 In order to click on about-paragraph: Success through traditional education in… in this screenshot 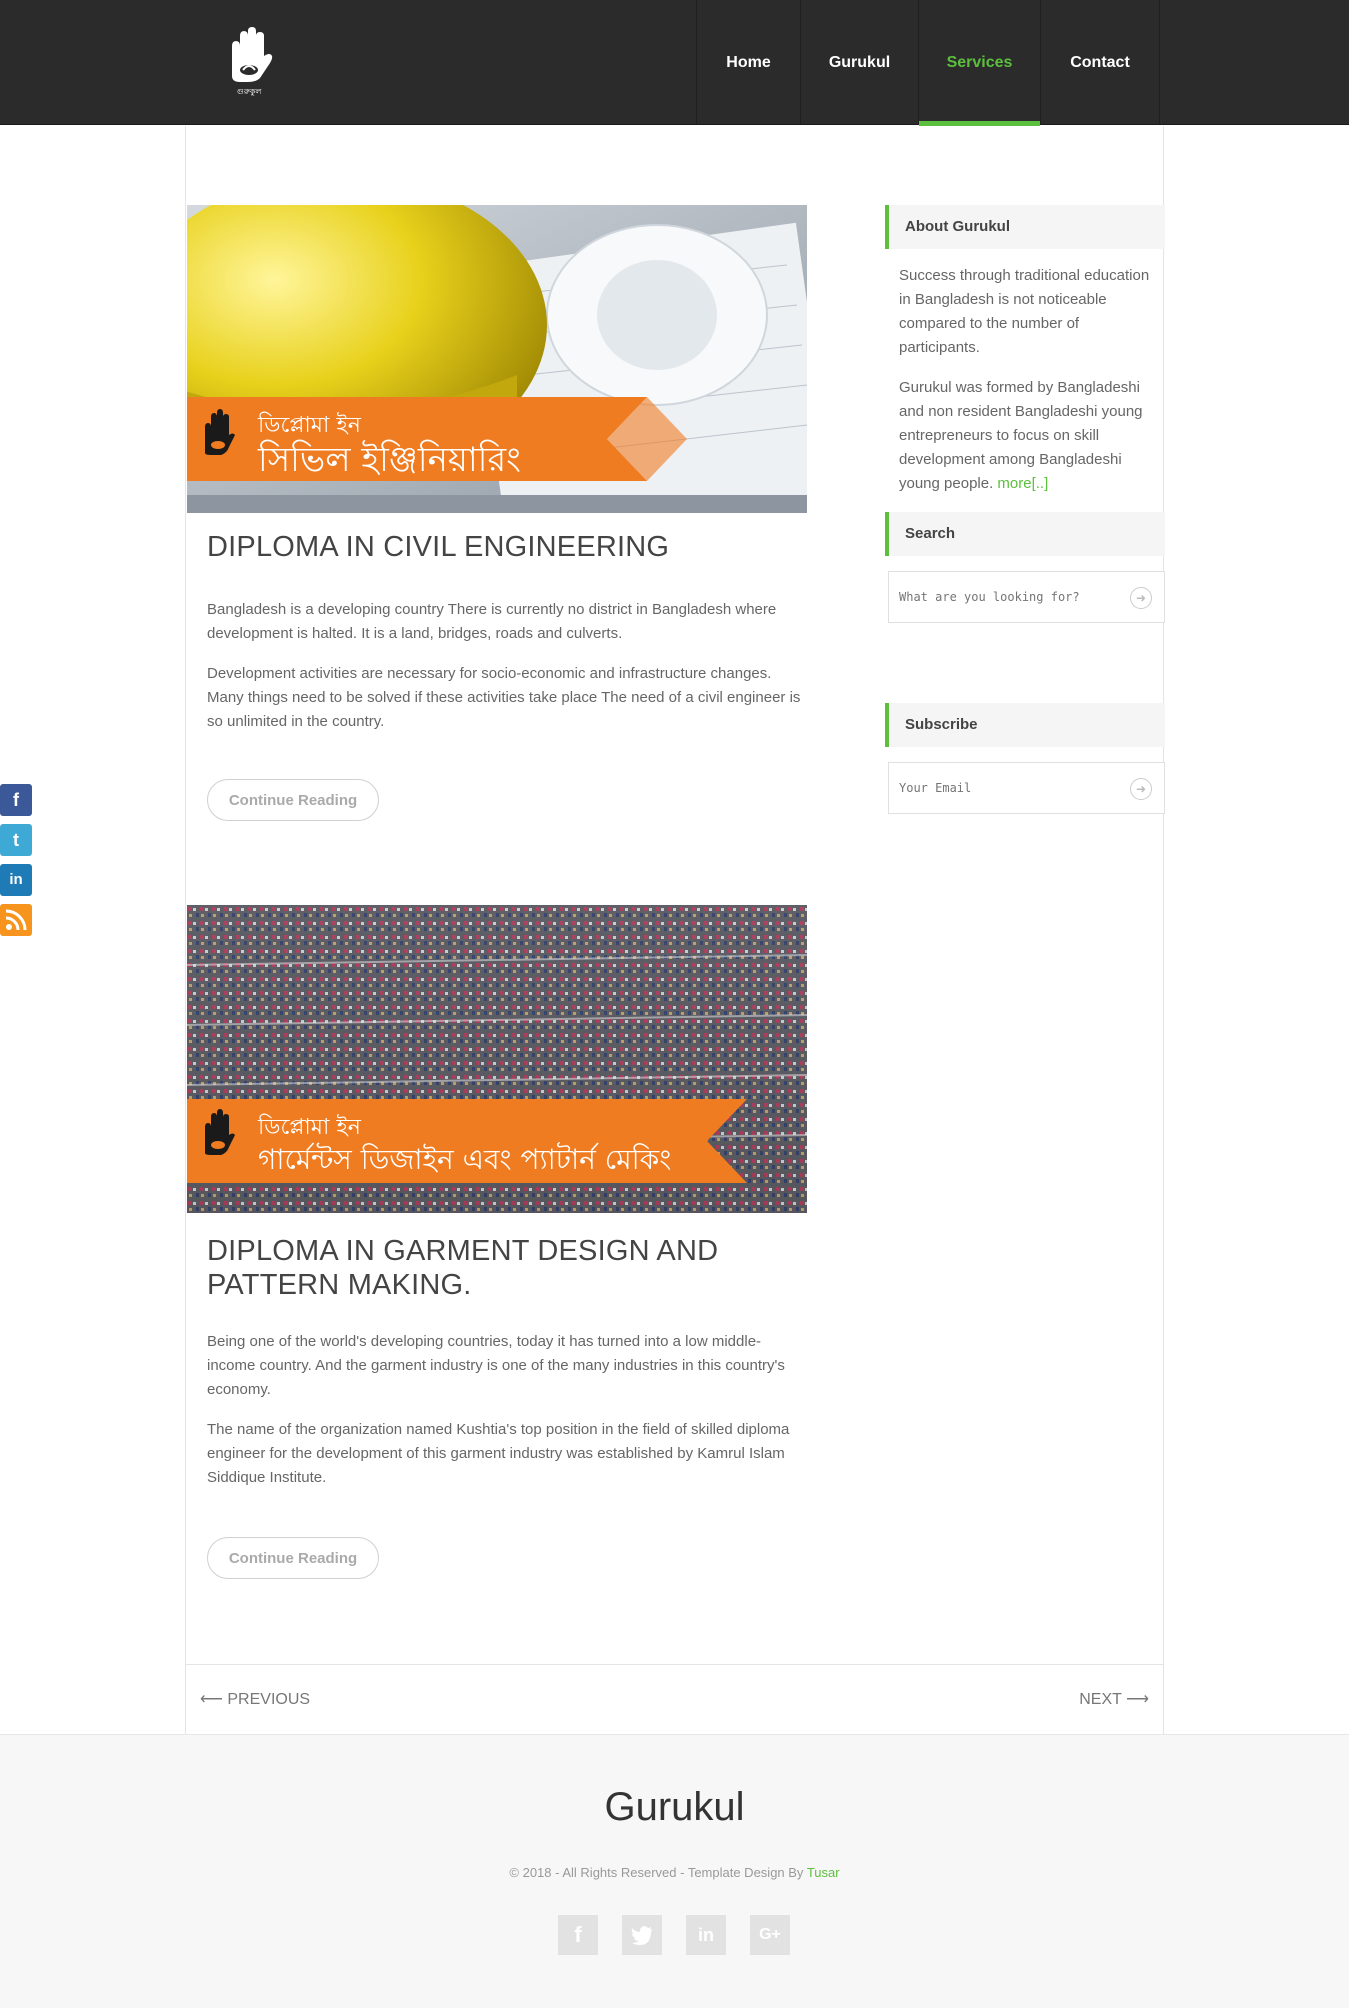, I will do `click(1024, 311)`.